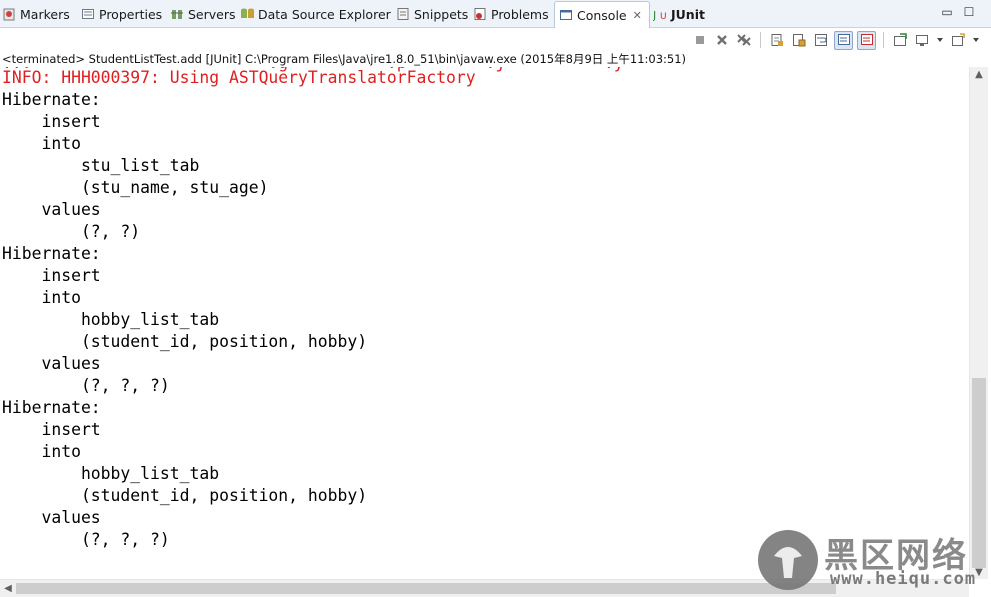 The width and height of the screenshot is (991, 597). I want to click on horizontal-scroll-thumb, so click(426, 588).